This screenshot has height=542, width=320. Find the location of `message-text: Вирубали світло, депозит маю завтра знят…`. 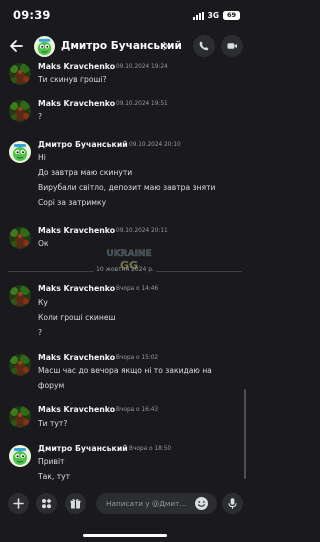

message-text: Вирубали світло, депозит маю завтра знят… is located at coordinates (127, 187).